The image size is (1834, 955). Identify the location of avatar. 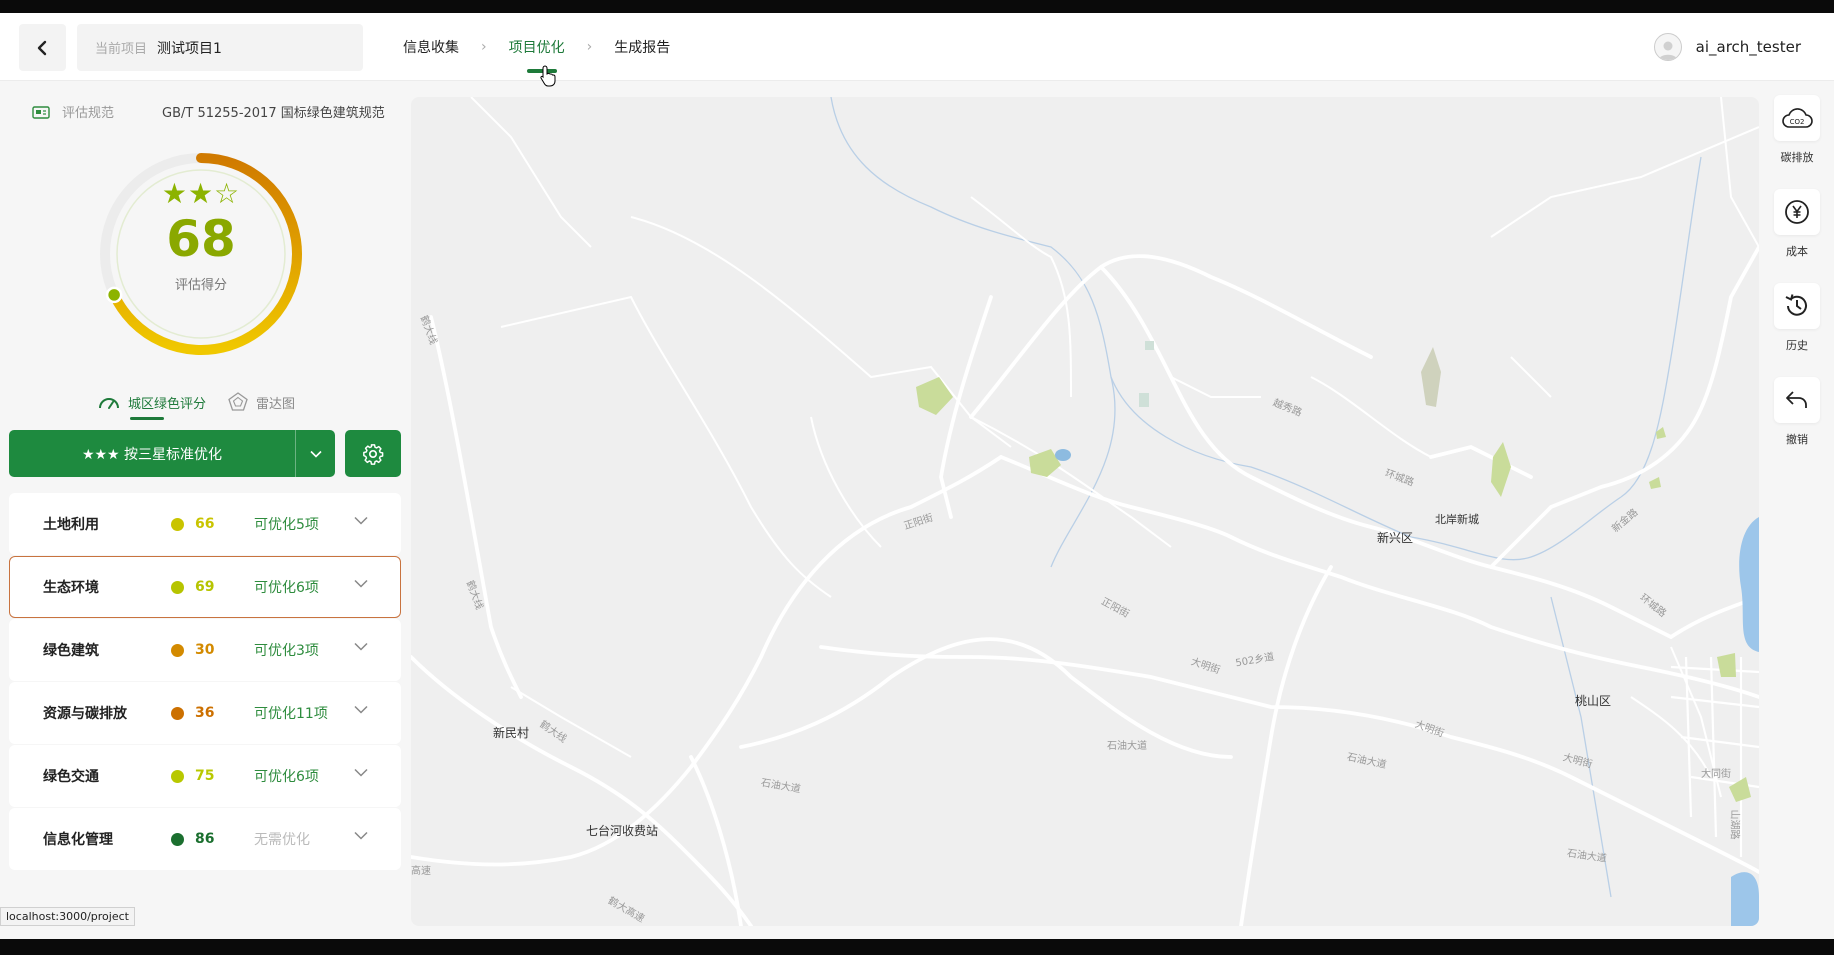
(1667, 47).